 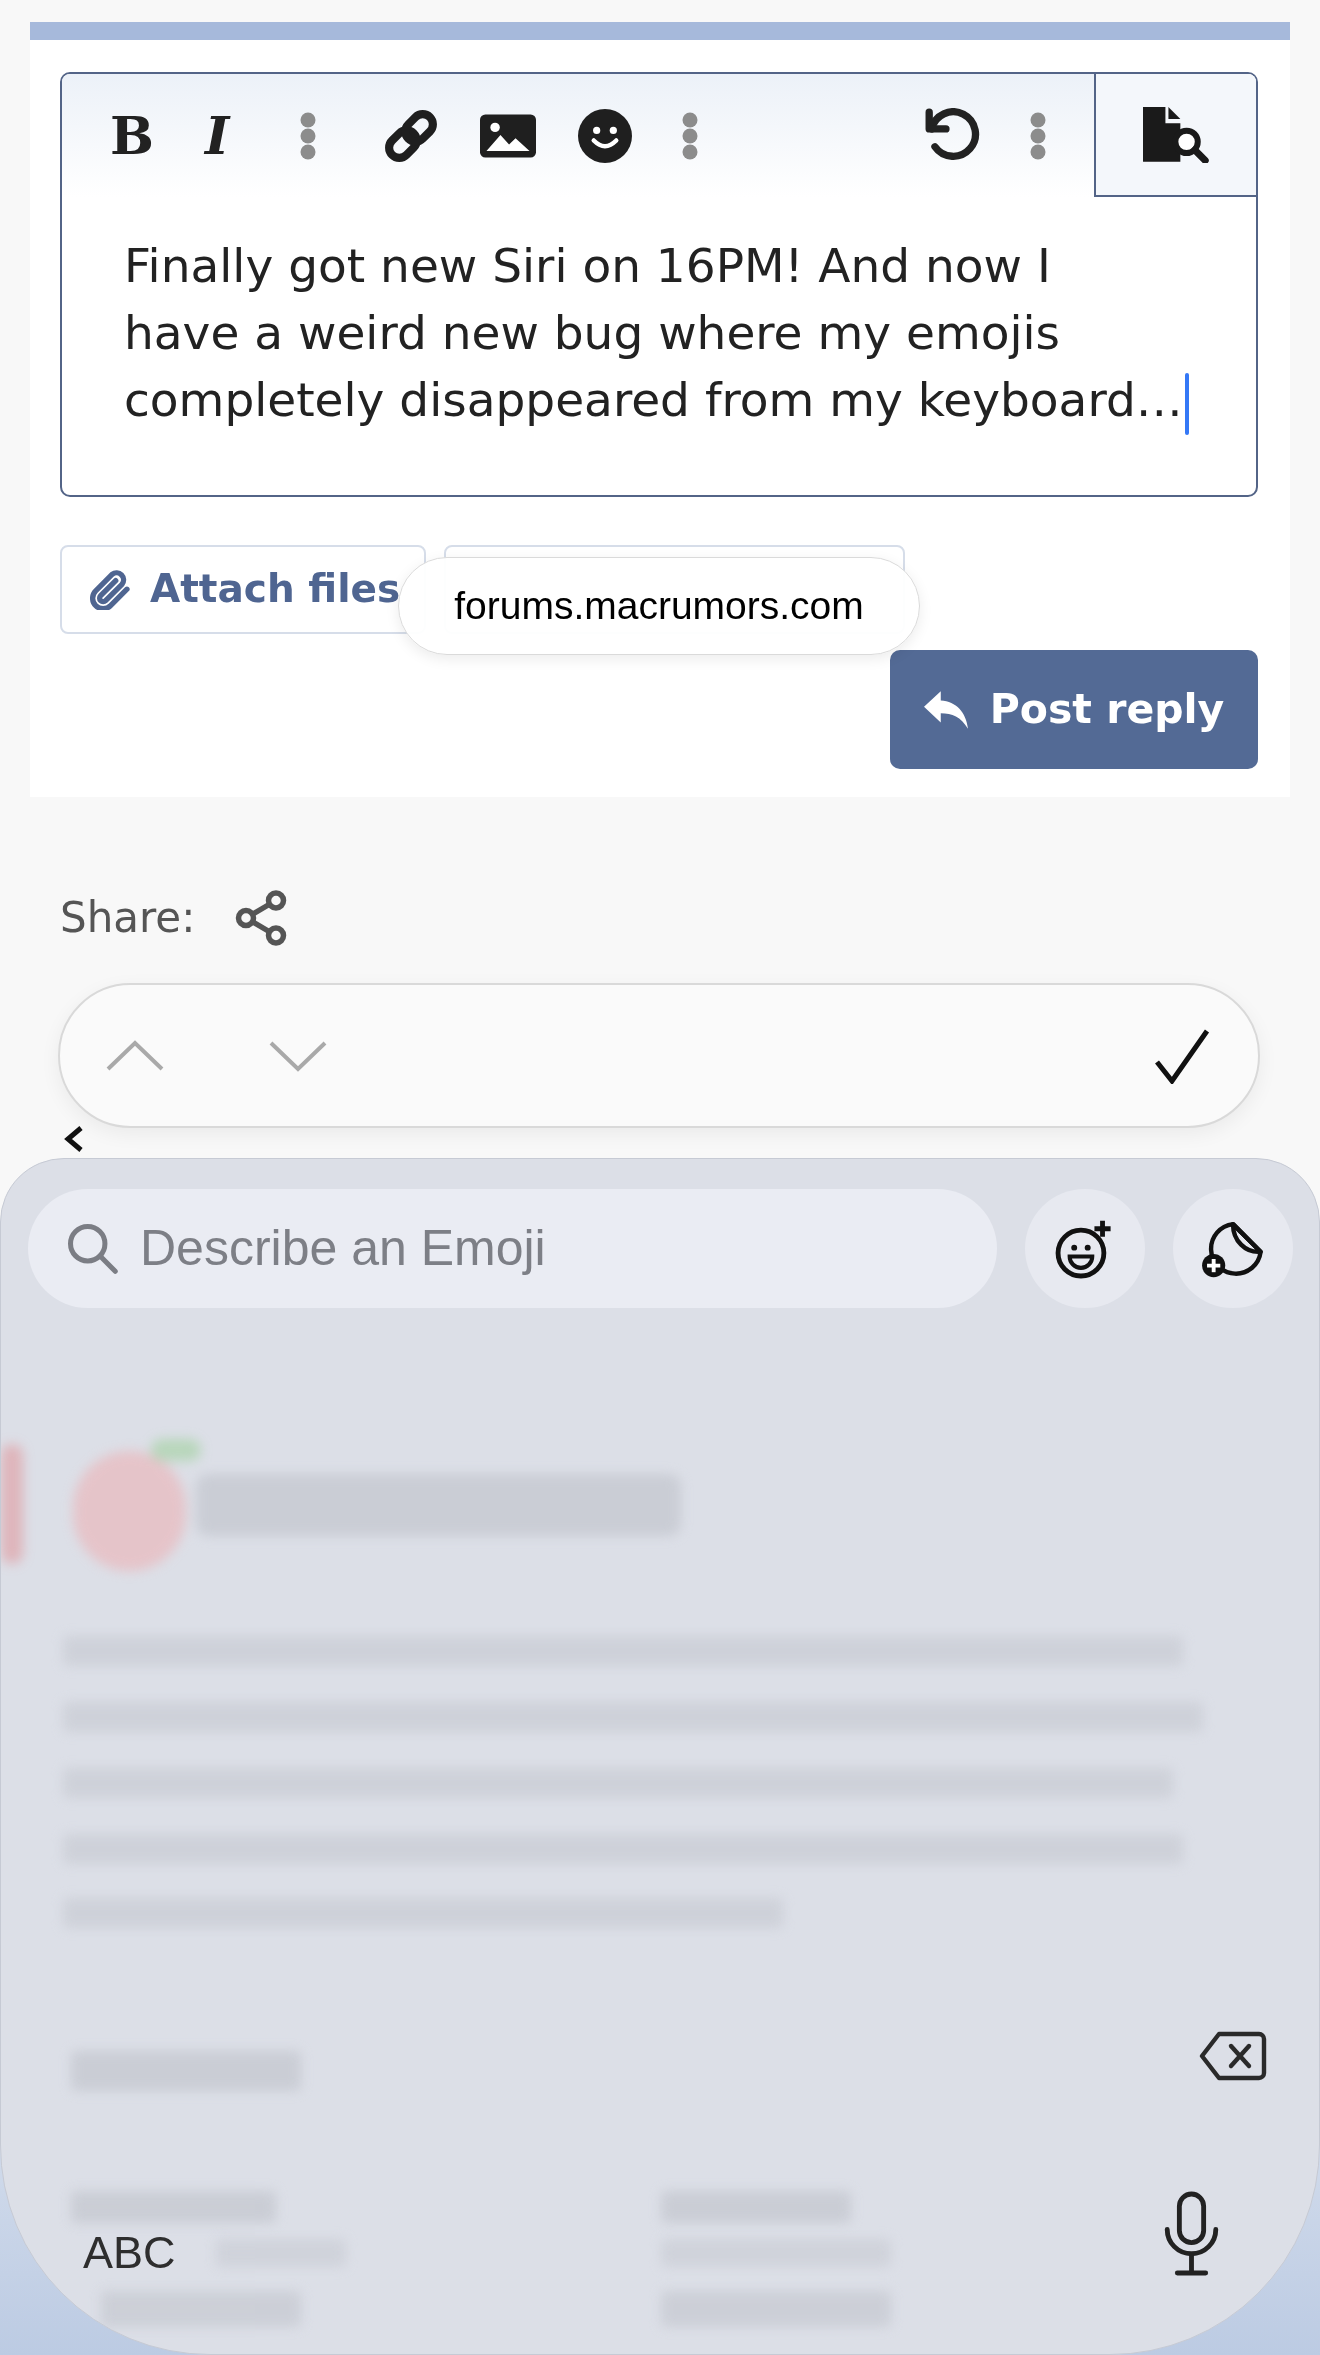 I want to click on emoji-search-bar: Describe an Emoji, so click(x=513, y=1248).